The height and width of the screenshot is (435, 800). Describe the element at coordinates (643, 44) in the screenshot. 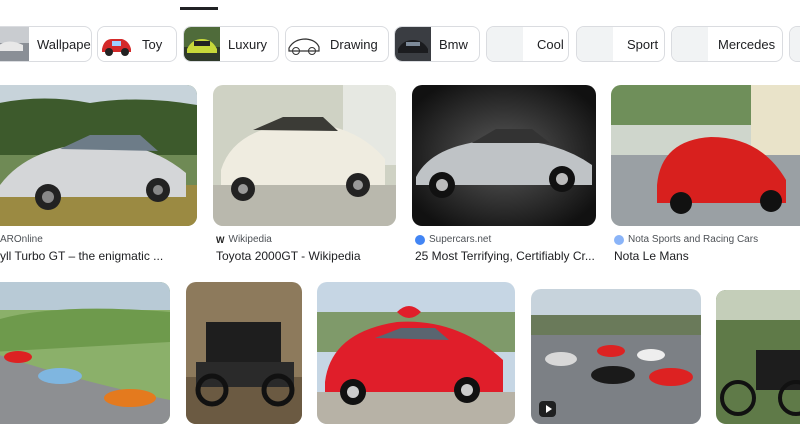

I see `chip-label: Sport` at that location.